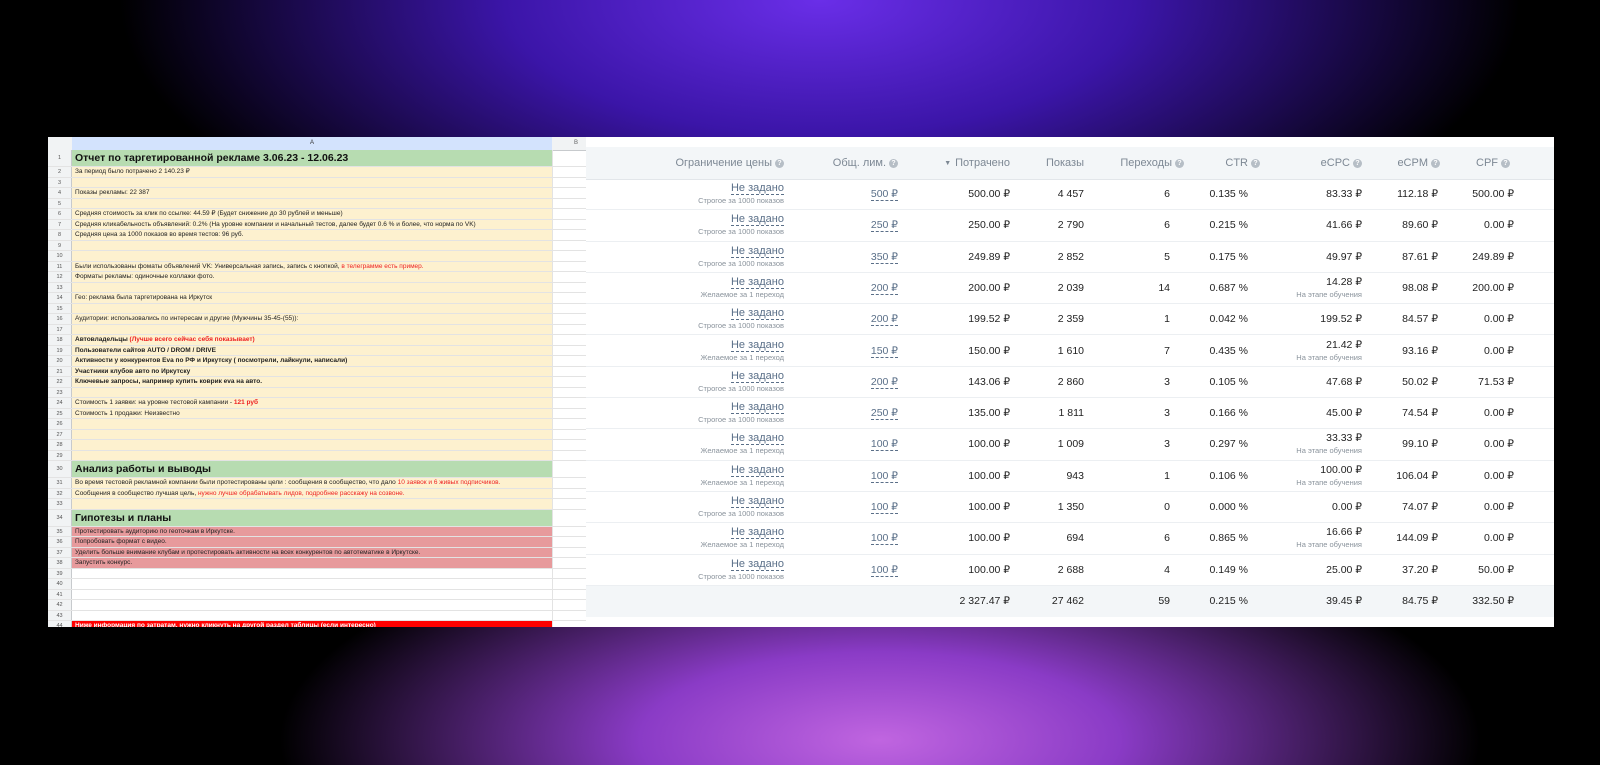  What do you see at coordinates (312, 371) in the screenshot?
I see `sheet-cell: Участники клубов авто по Иркутску` at bounding box center [312, 371].